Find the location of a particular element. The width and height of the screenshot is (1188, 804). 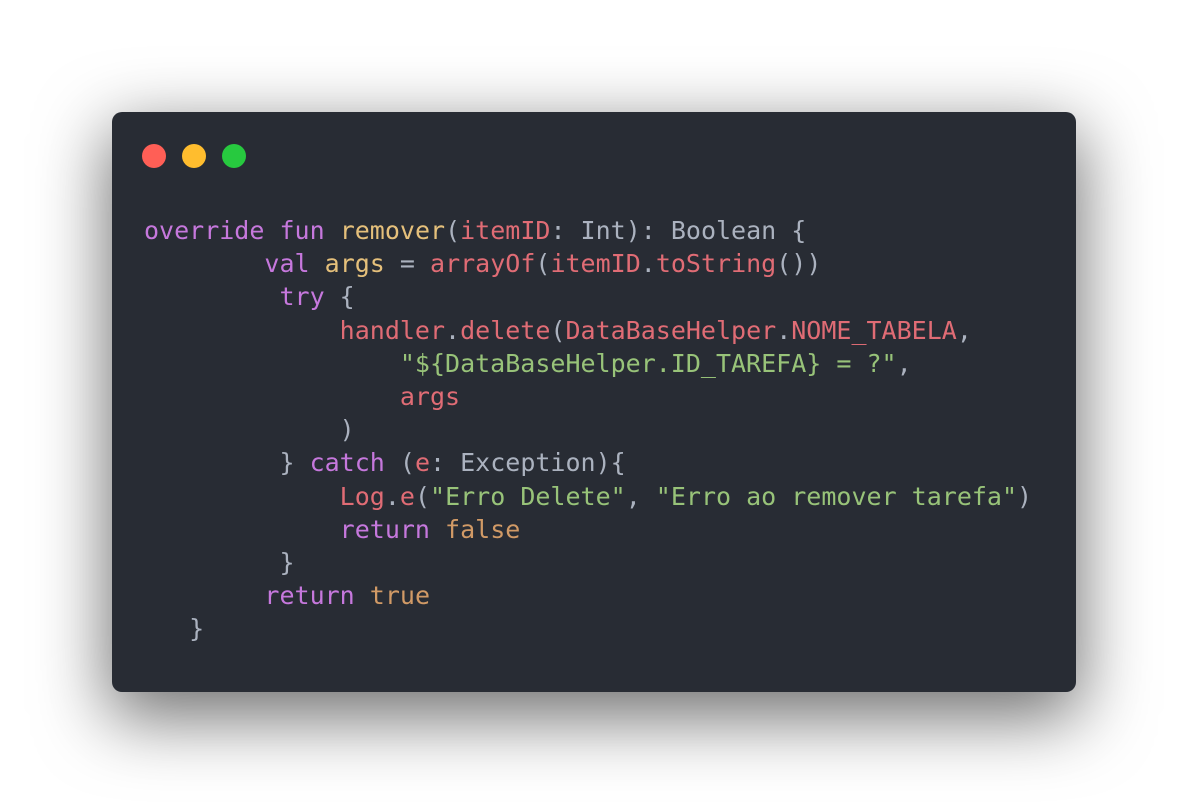

code-line-5: "${DataBaseHelper.ID_TAREFA} = ?", is located at coordinates (588, 363).